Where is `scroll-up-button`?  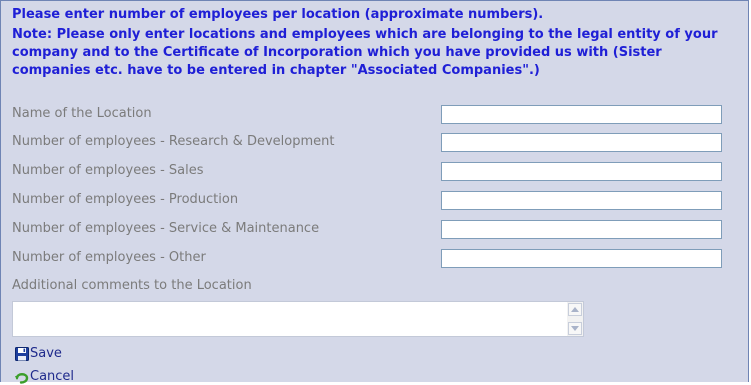
scroll-up-button is located at coordinates (575, 309).